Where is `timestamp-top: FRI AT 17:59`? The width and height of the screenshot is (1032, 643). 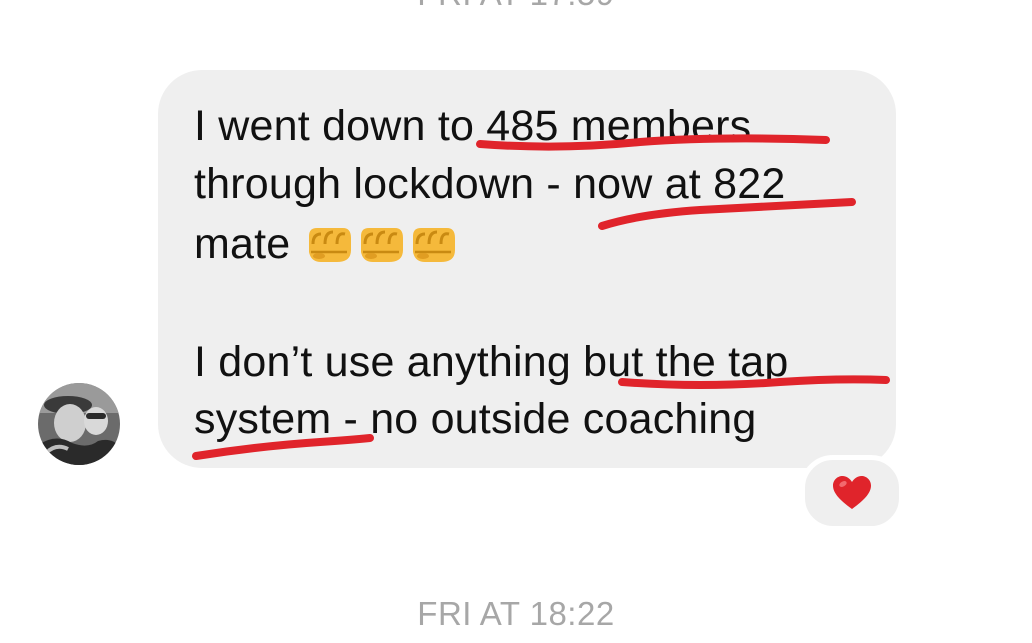
timestamp-top: FRI AT 17:59 is located at coordinates (516, 7).